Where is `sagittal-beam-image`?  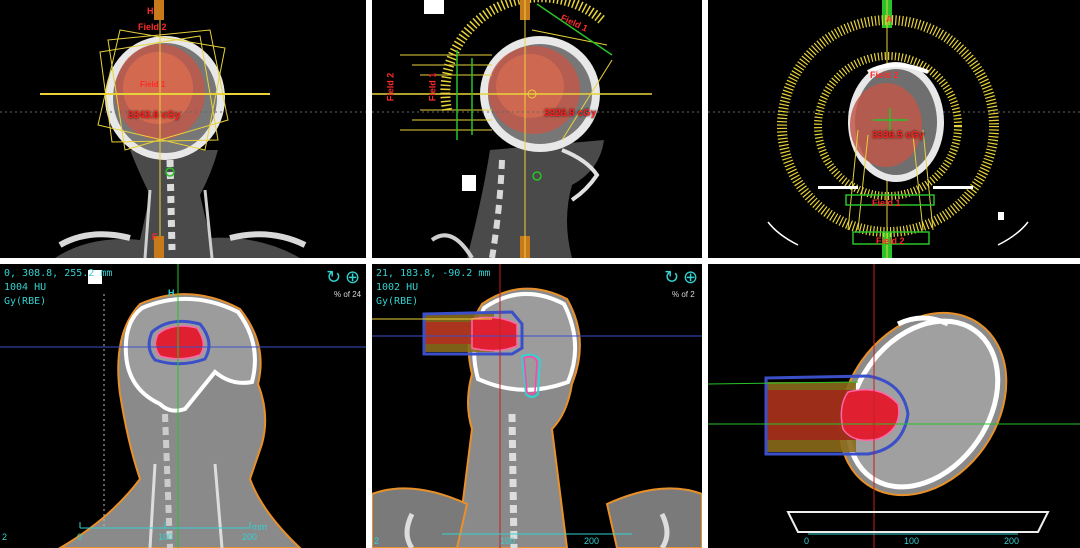 sagittal-beam-image is located at coordinates (537, 129).